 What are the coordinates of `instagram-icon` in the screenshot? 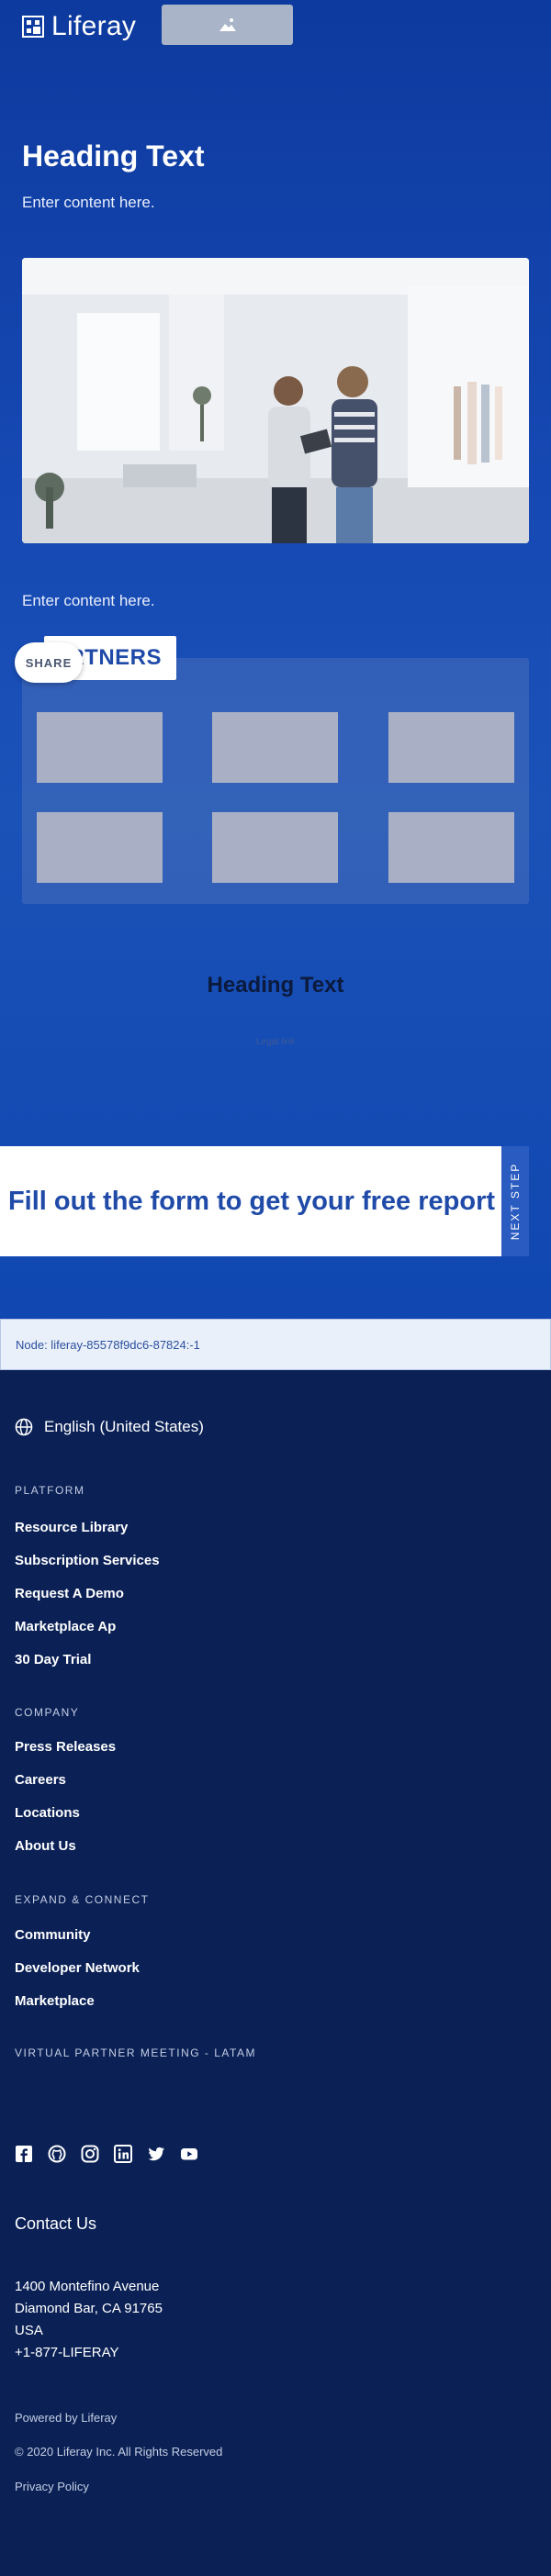 It's located at (90, 2154).